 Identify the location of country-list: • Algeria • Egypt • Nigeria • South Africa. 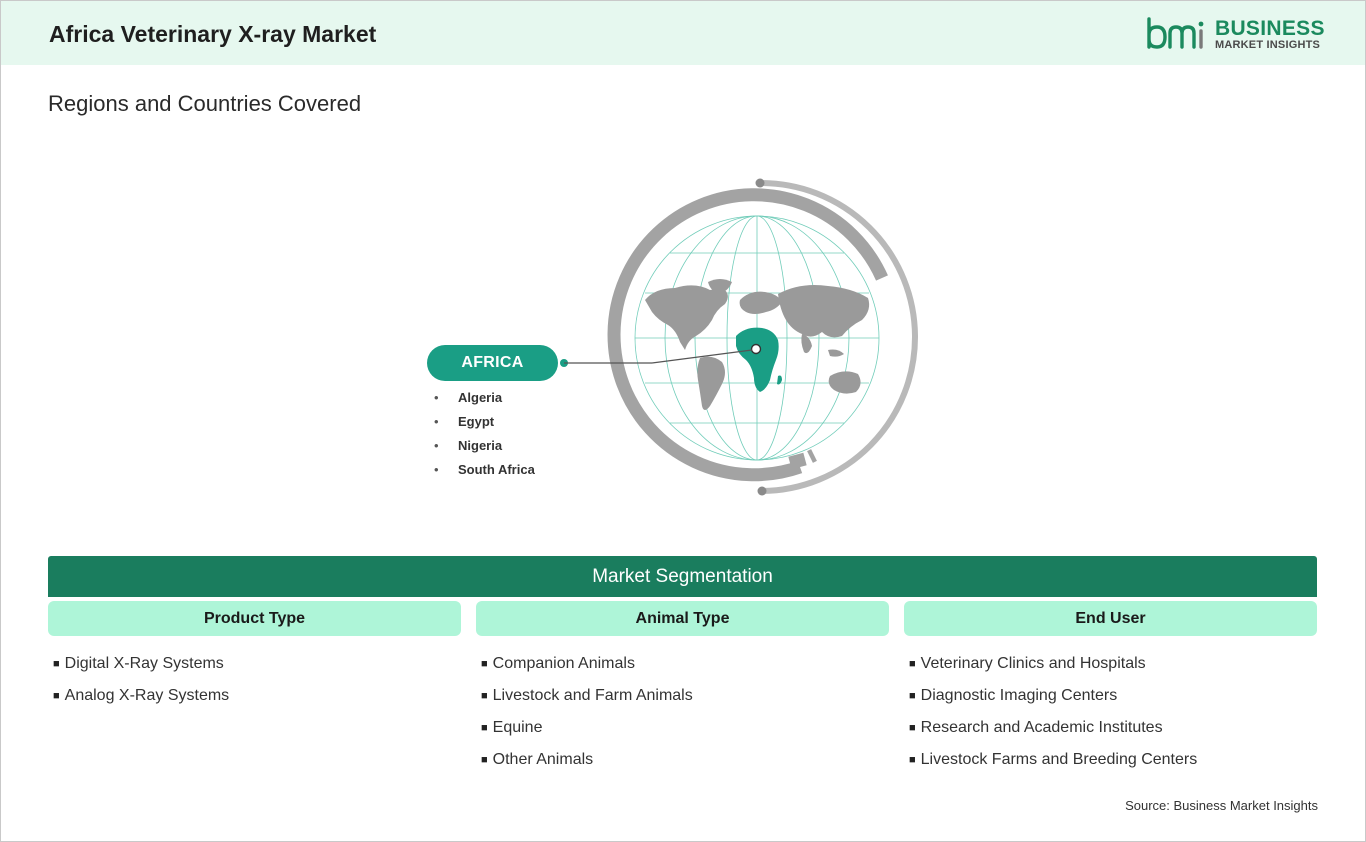
(484, 434).